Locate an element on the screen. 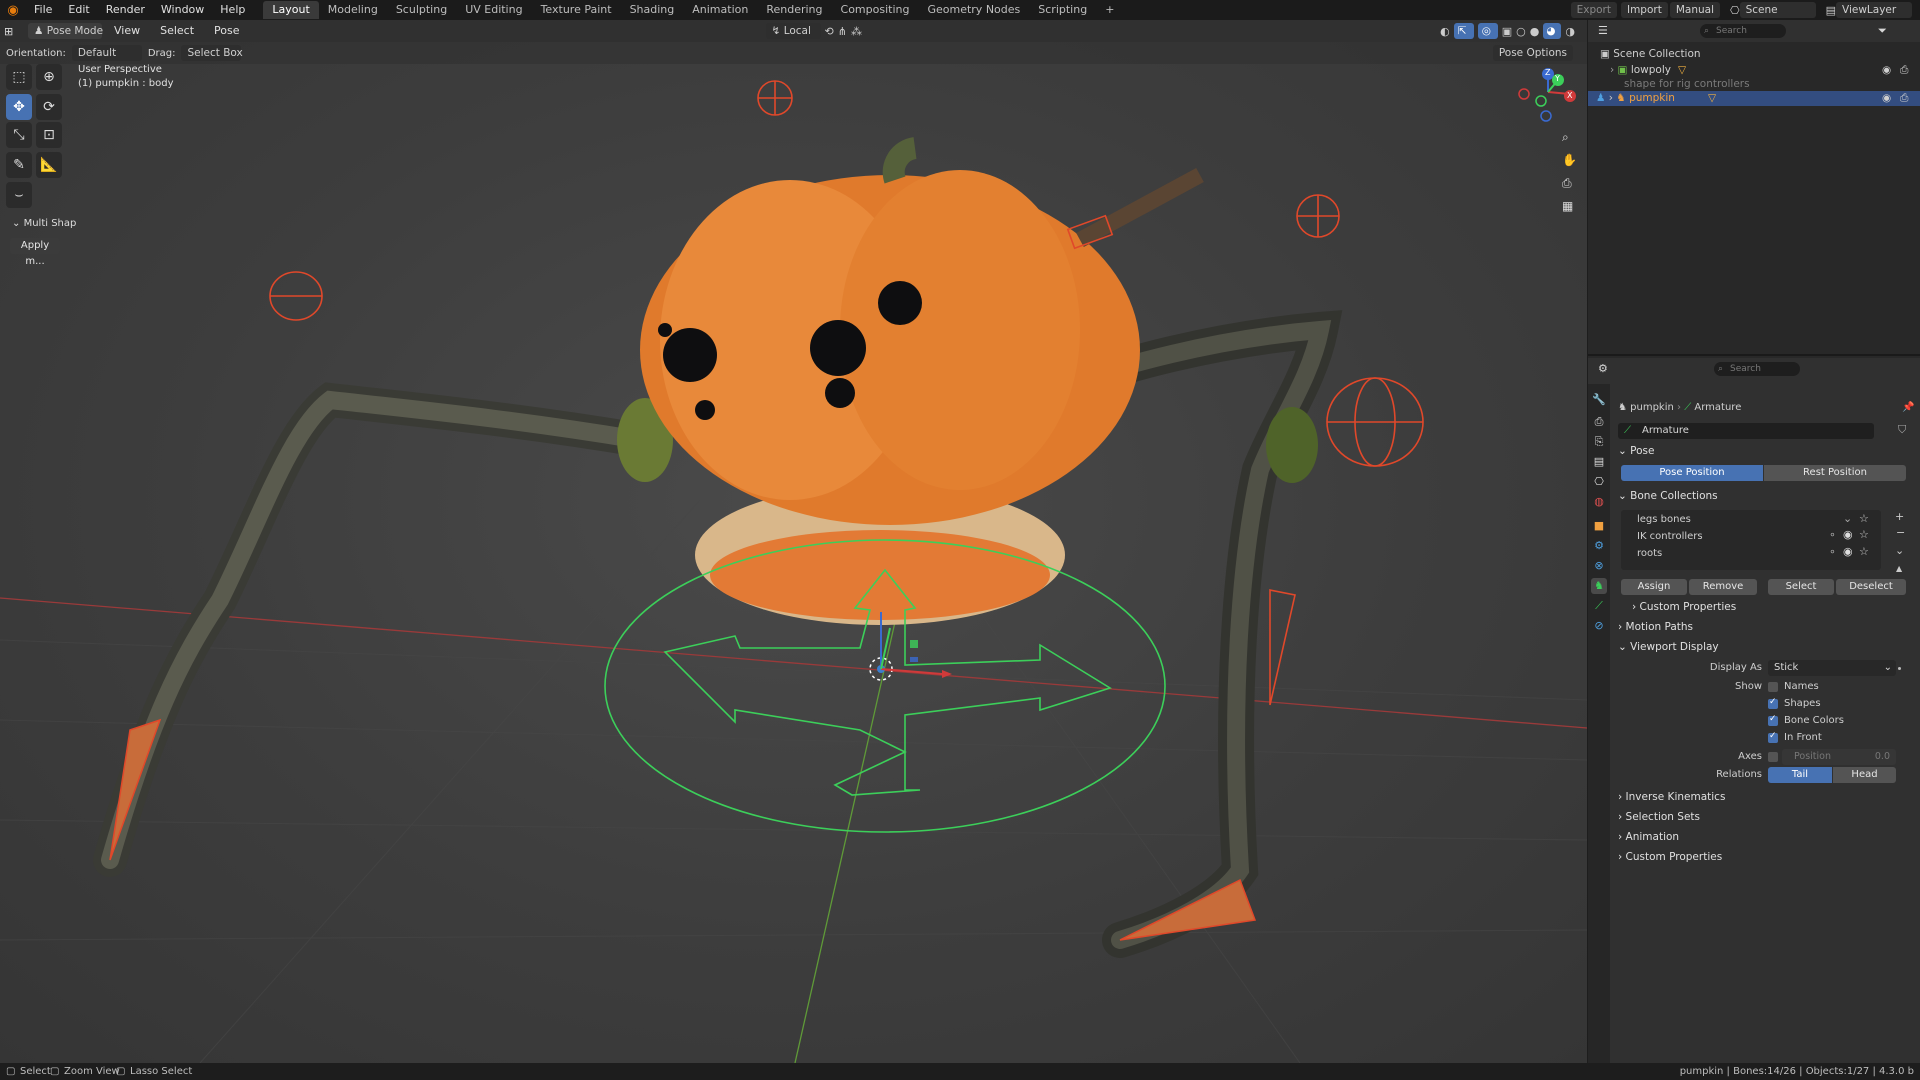 This screenshot has width=1920, height=1080. nav-gizmo-z-label: Z is located at coordinates (1547, 72).